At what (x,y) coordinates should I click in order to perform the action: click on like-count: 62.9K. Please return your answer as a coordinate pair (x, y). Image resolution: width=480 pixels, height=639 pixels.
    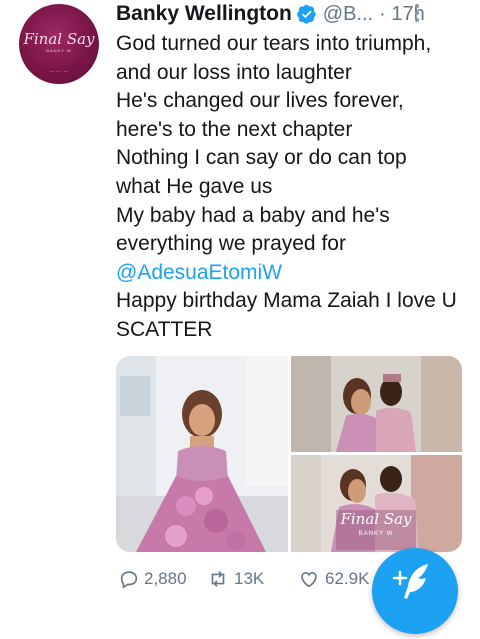
    Looking at the image, I should click on (347, 578).